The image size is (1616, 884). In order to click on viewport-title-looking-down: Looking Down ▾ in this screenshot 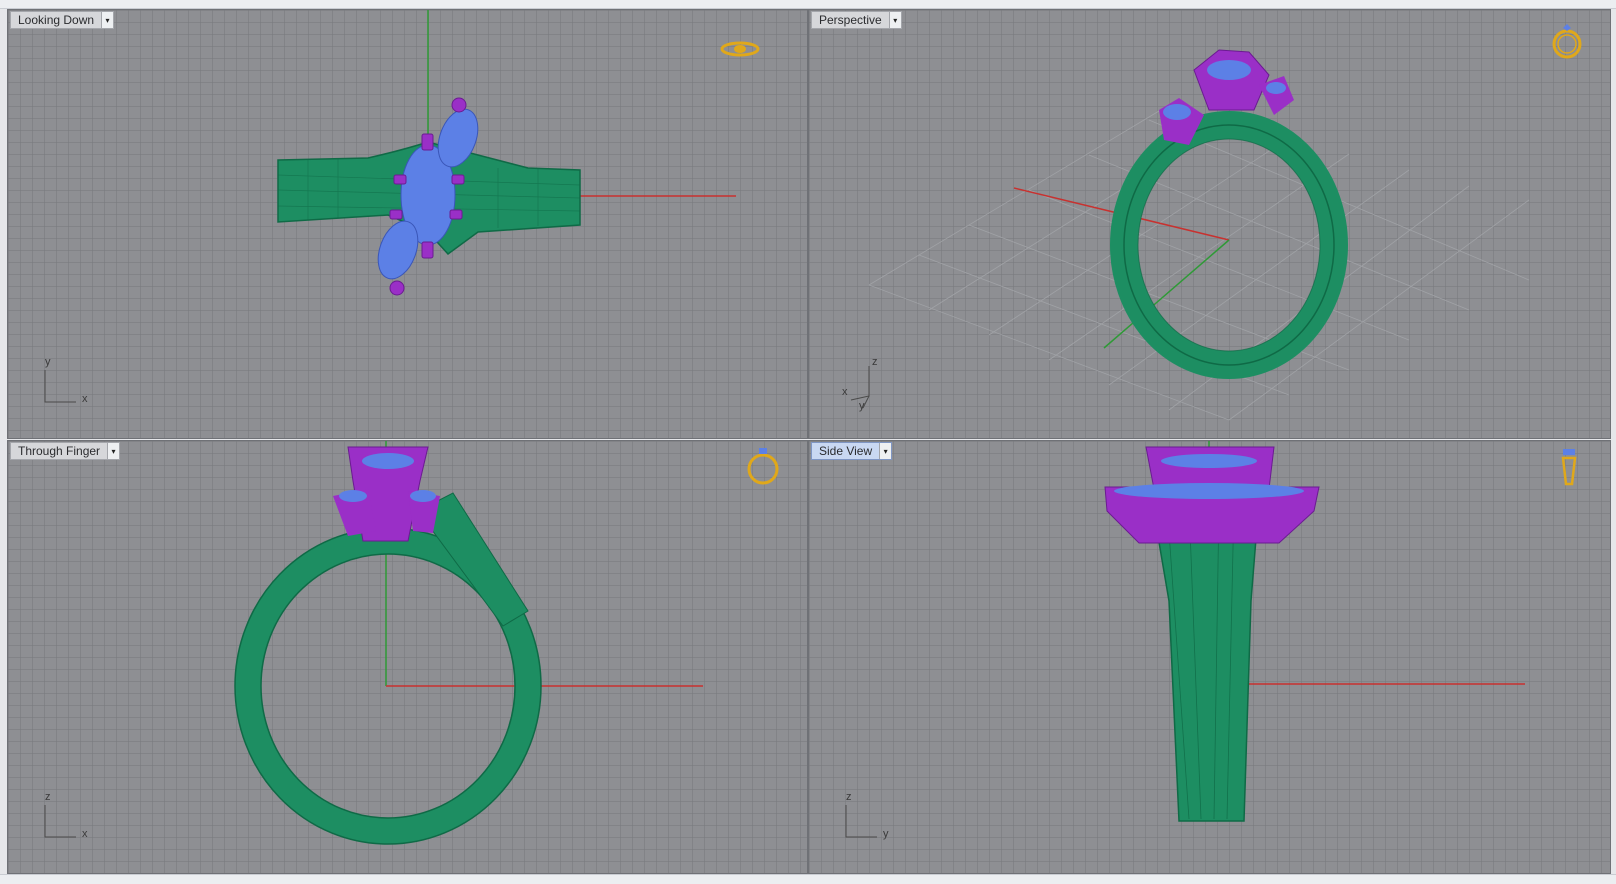, I will do `click(62, 20)`.